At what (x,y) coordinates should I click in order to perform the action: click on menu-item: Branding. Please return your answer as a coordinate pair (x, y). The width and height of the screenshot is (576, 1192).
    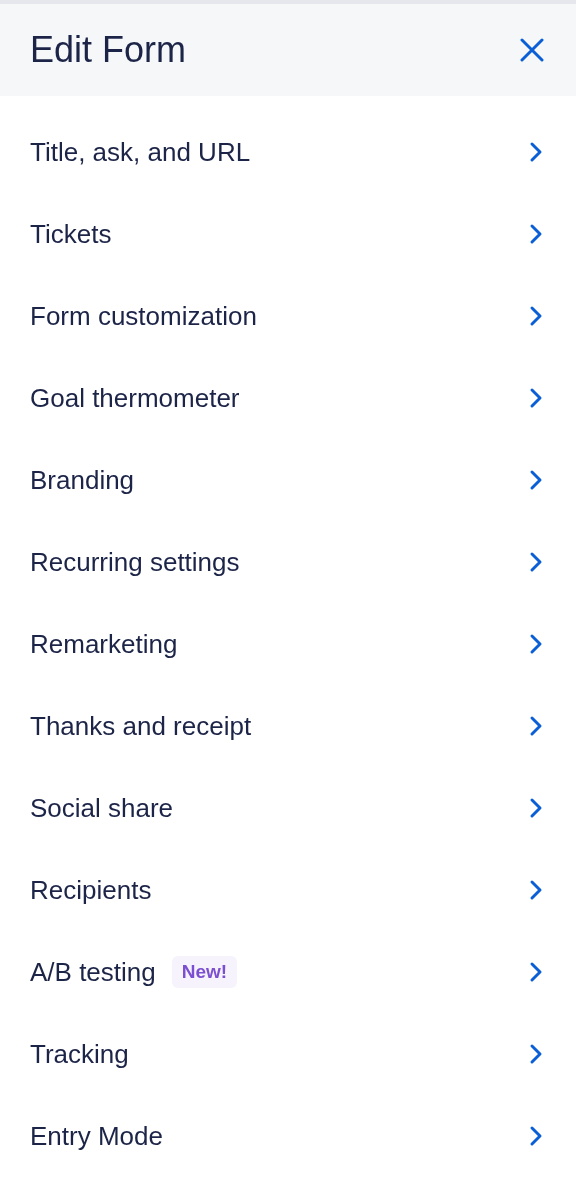
    Looking at the image, I should click on (288, 480).